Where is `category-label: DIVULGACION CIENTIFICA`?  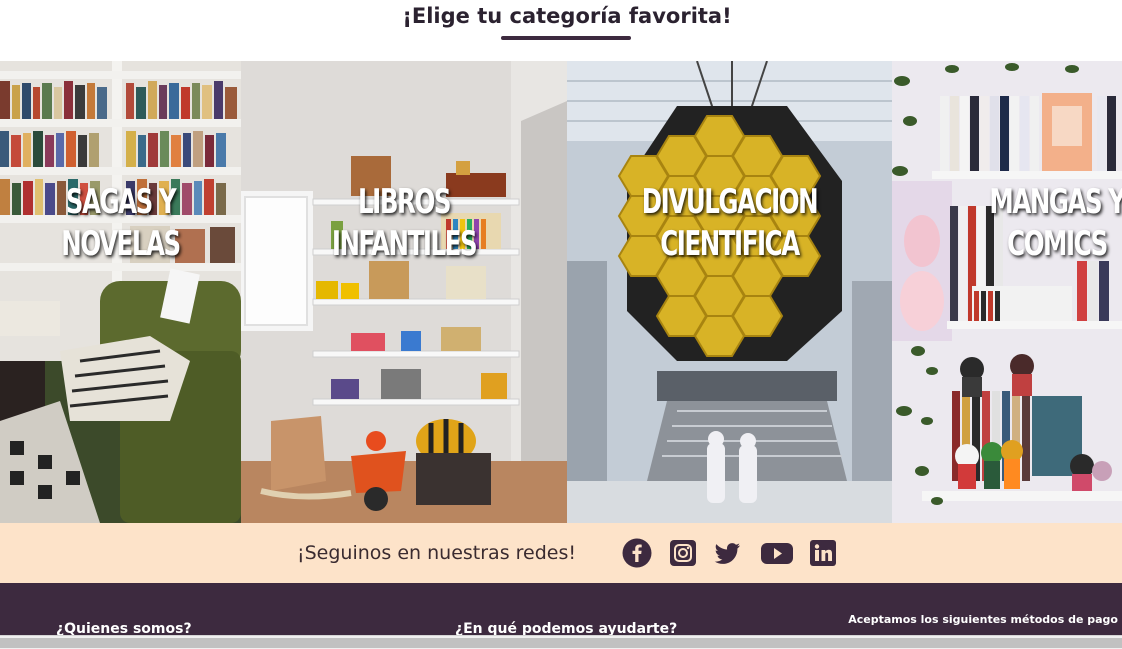 category-label: DIVULGACION CIENTIFICA is located at coordinates (730, 223).